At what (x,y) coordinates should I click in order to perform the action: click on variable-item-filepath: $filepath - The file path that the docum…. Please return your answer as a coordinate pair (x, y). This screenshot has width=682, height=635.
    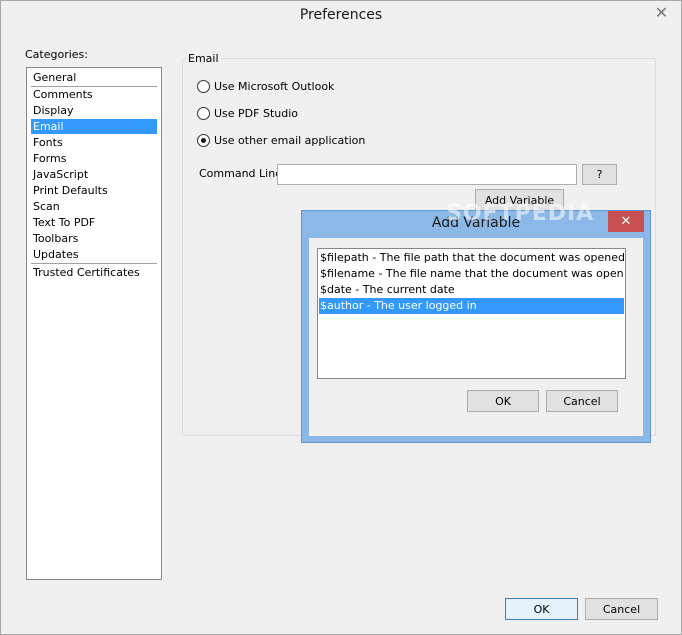
    Looking at the image, I should click on (471, 258).